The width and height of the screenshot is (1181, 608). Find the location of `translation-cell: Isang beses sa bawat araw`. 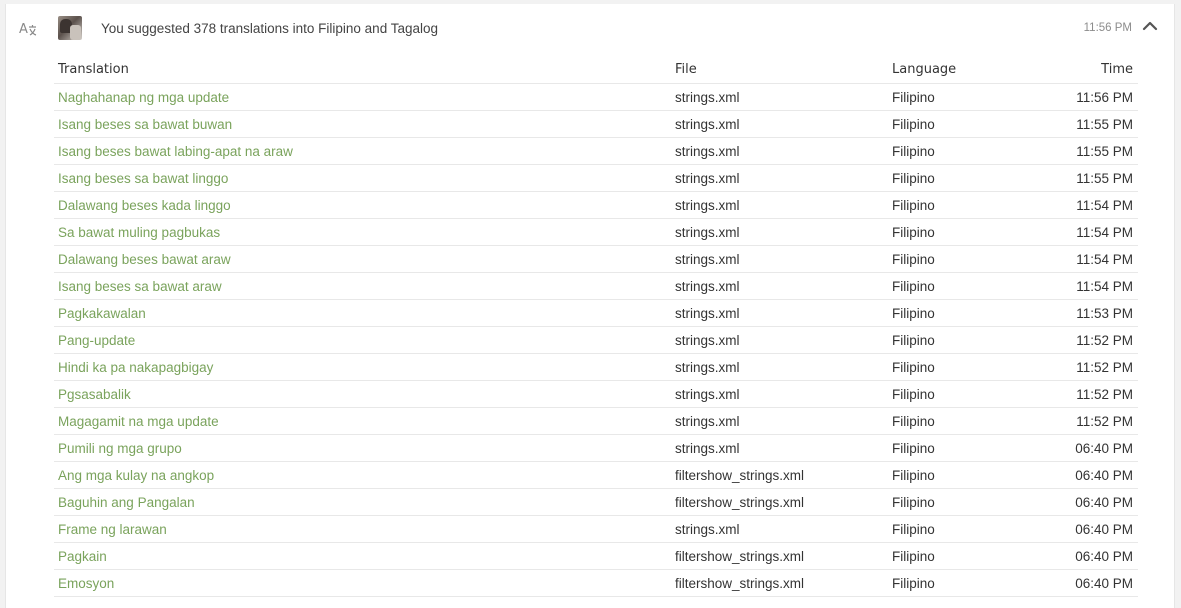

translation-cell: Isang beses sa bawat araw is located at coordinates (362, 286).